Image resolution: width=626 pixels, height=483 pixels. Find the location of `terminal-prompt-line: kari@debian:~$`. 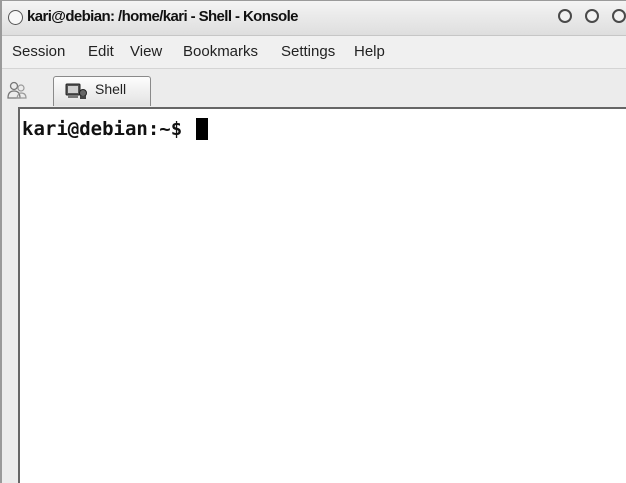

terminal-prompt-line: kari@debian:~$ is located at coordinates (115, 129).